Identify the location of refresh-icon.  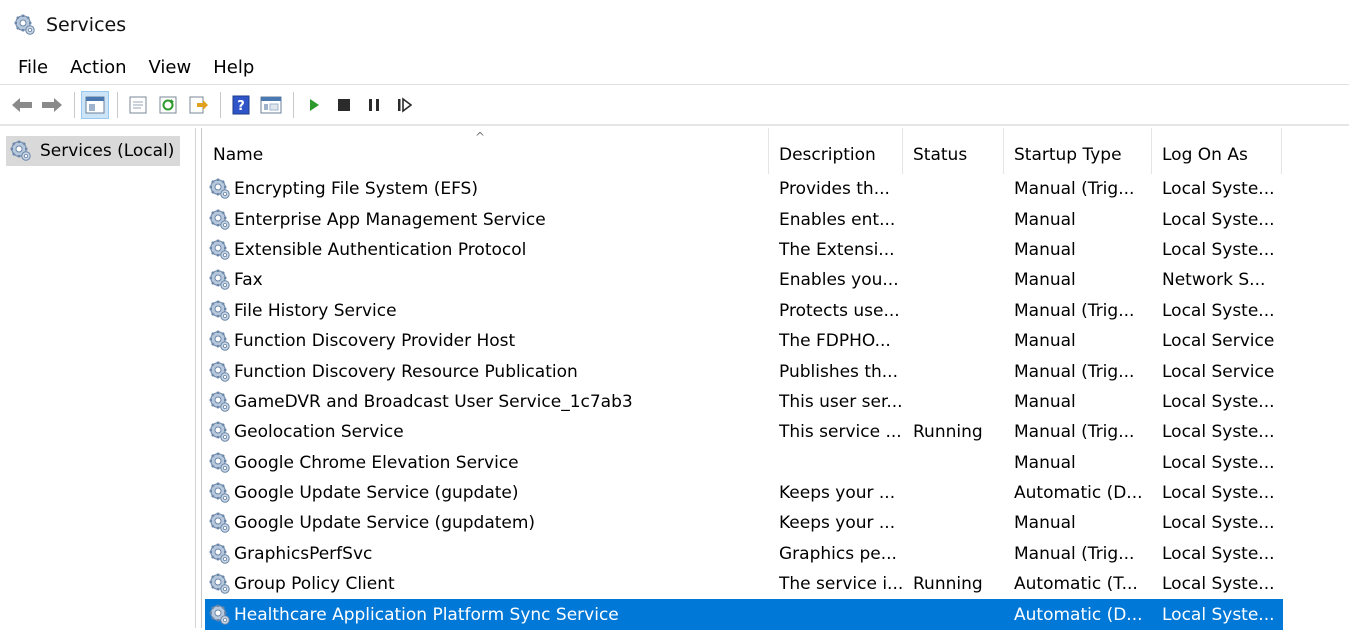
(168, 105).